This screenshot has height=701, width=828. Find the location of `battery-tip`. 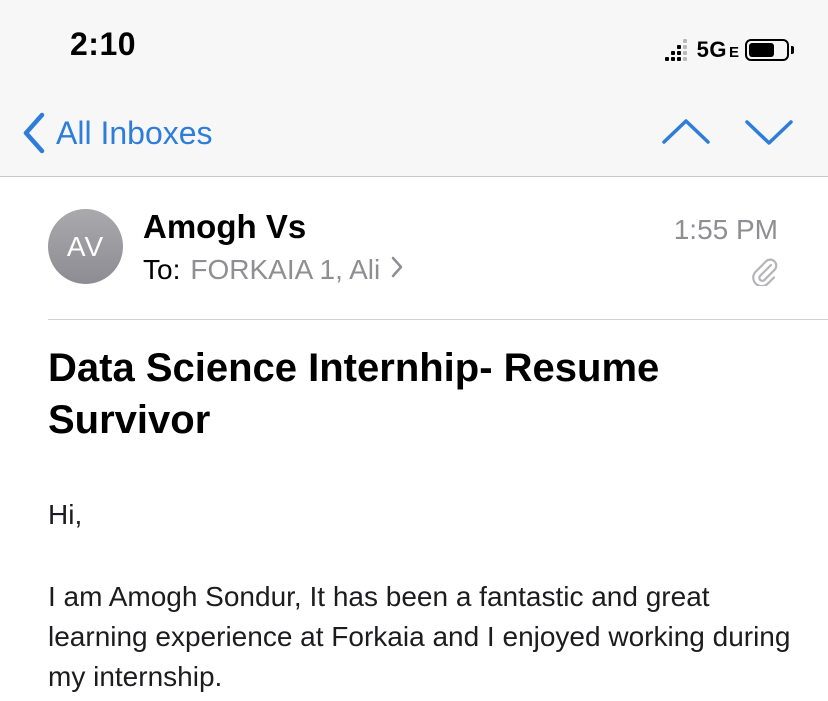

battery-tip is located at coordinates (792, 50).